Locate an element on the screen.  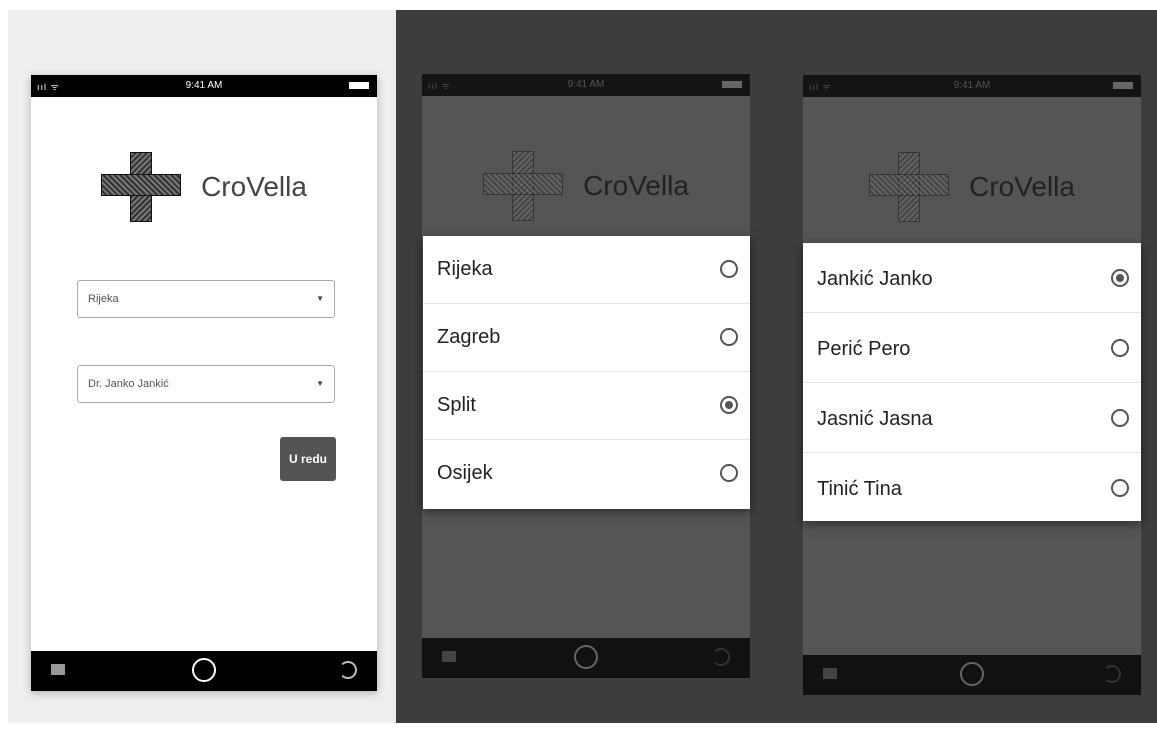
city-option-label: Zagreb is located at coordinates (469, 337).